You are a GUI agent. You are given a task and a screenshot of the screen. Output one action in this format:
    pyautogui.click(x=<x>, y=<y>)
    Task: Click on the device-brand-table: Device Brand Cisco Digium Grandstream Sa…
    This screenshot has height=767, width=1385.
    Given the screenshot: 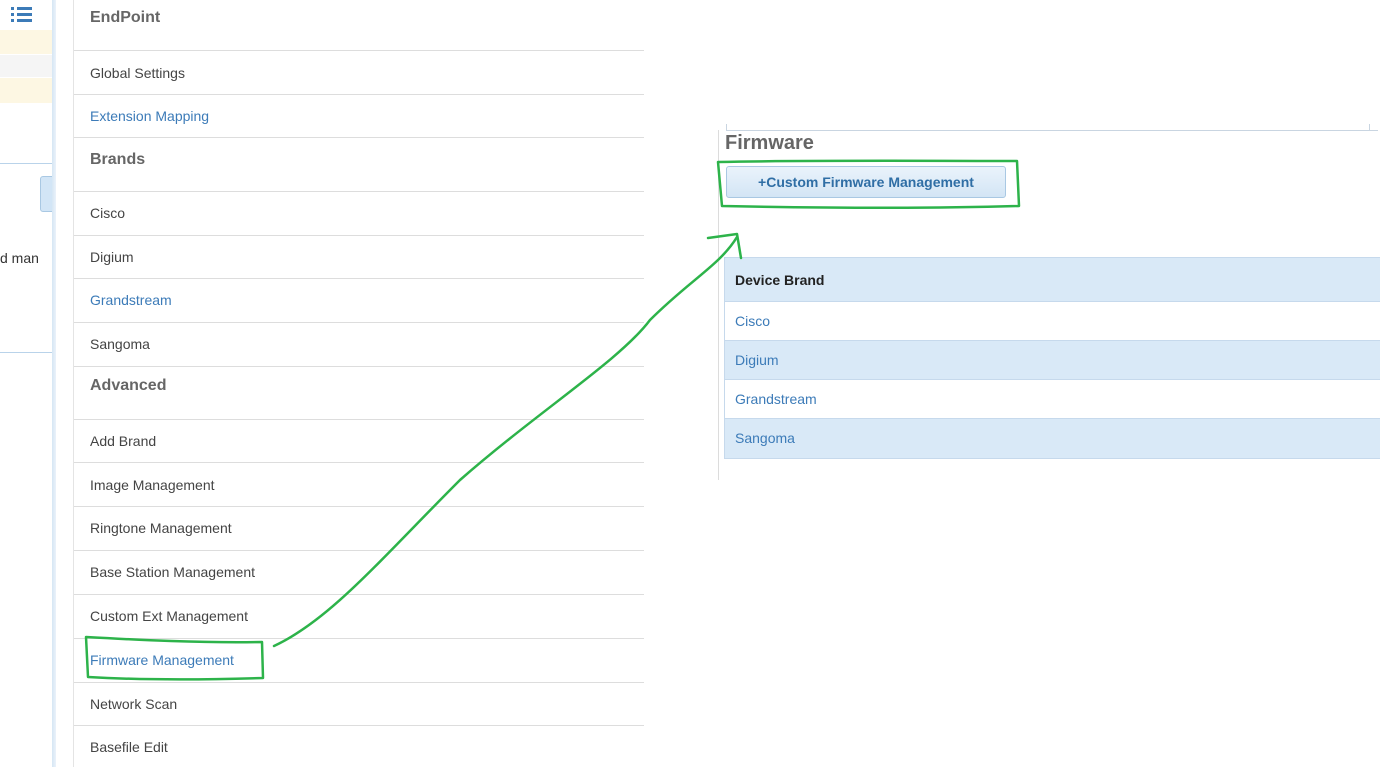 What is the action you would take?
    pyautogui.click(x=1052, y=358)
    